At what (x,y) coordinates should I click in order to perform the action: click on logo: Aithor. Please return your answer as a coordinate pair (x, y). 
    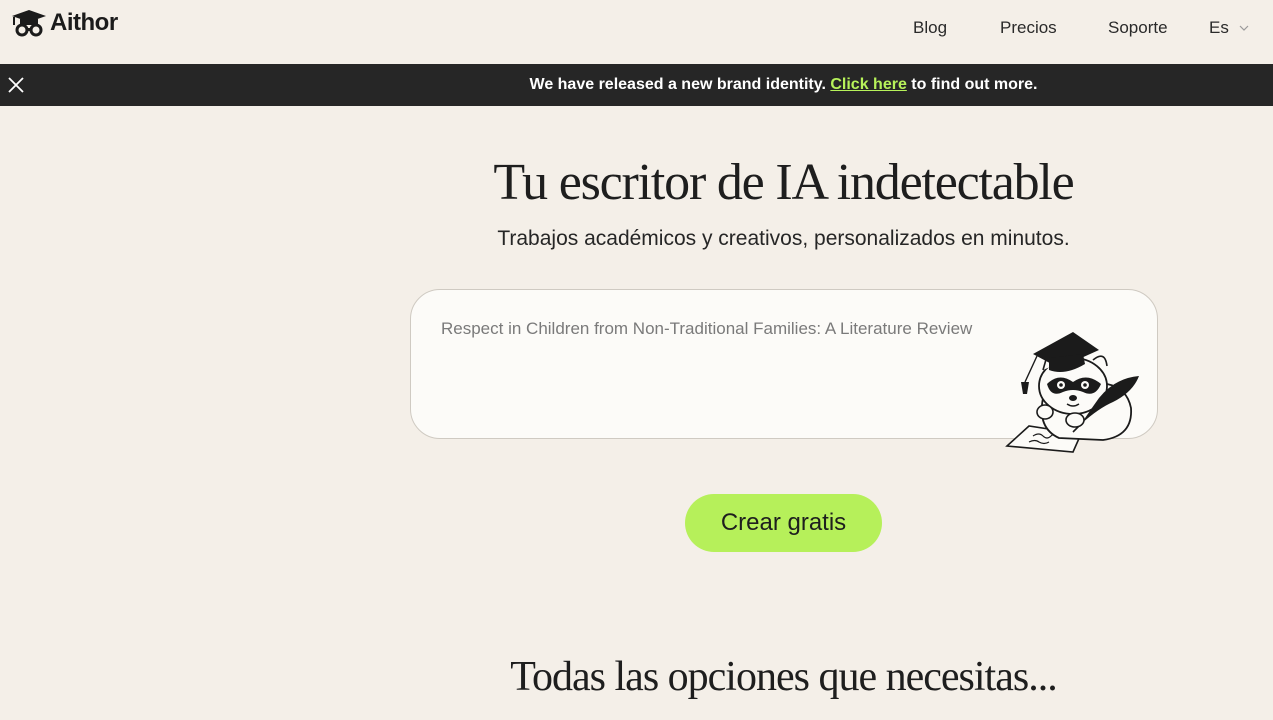
    Looking at the image, I should click on (64, 23).